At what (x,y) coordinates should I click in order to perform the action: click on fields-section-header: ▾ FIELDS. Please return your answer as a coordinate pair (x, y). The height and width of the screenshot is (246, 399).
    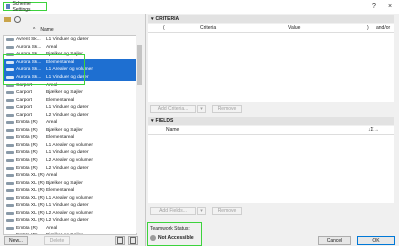
    Looking at the image, I should click on (271, 121).